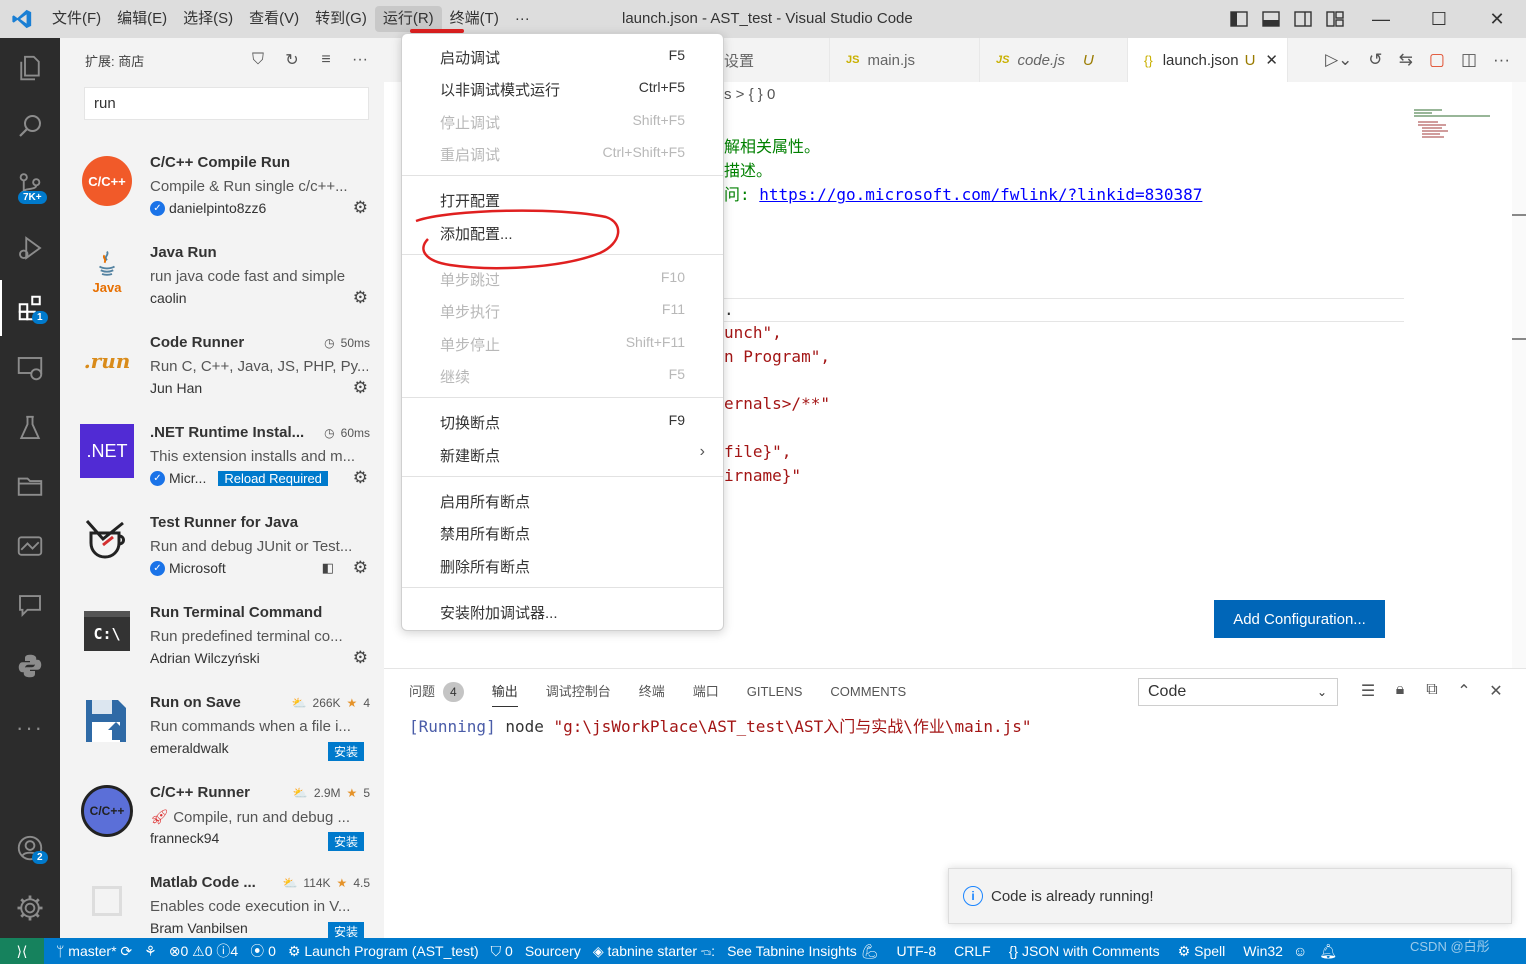 The width and height of the screenshot is (1526, 964). Describe the element at coordinates (360, 60) in the screenshot. I see `more-actions-icon: ···` at that location.